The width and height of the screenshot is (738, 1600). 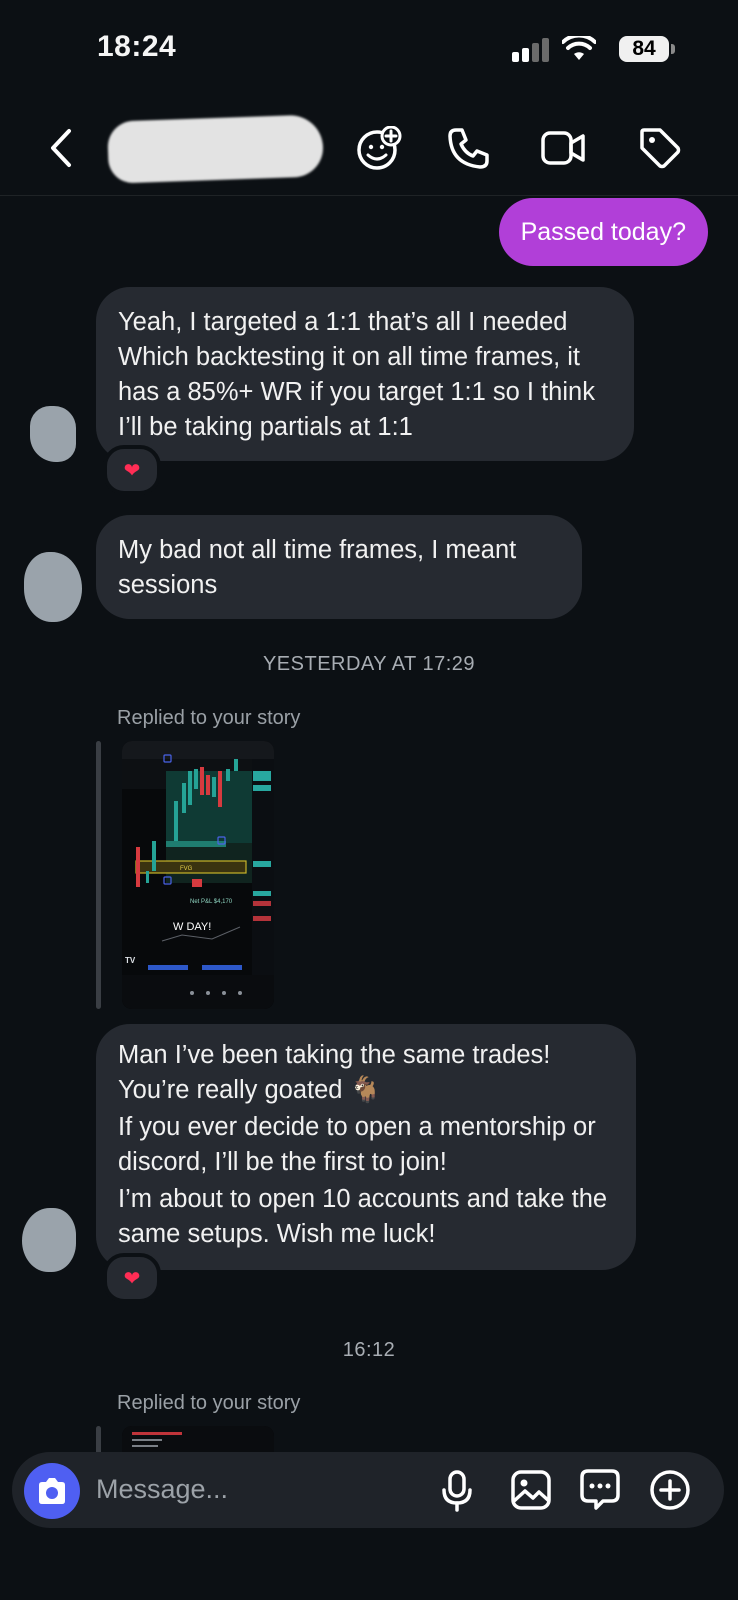 I want to click on timestamp-divider: 16:12, so click(x=369, y=1350).